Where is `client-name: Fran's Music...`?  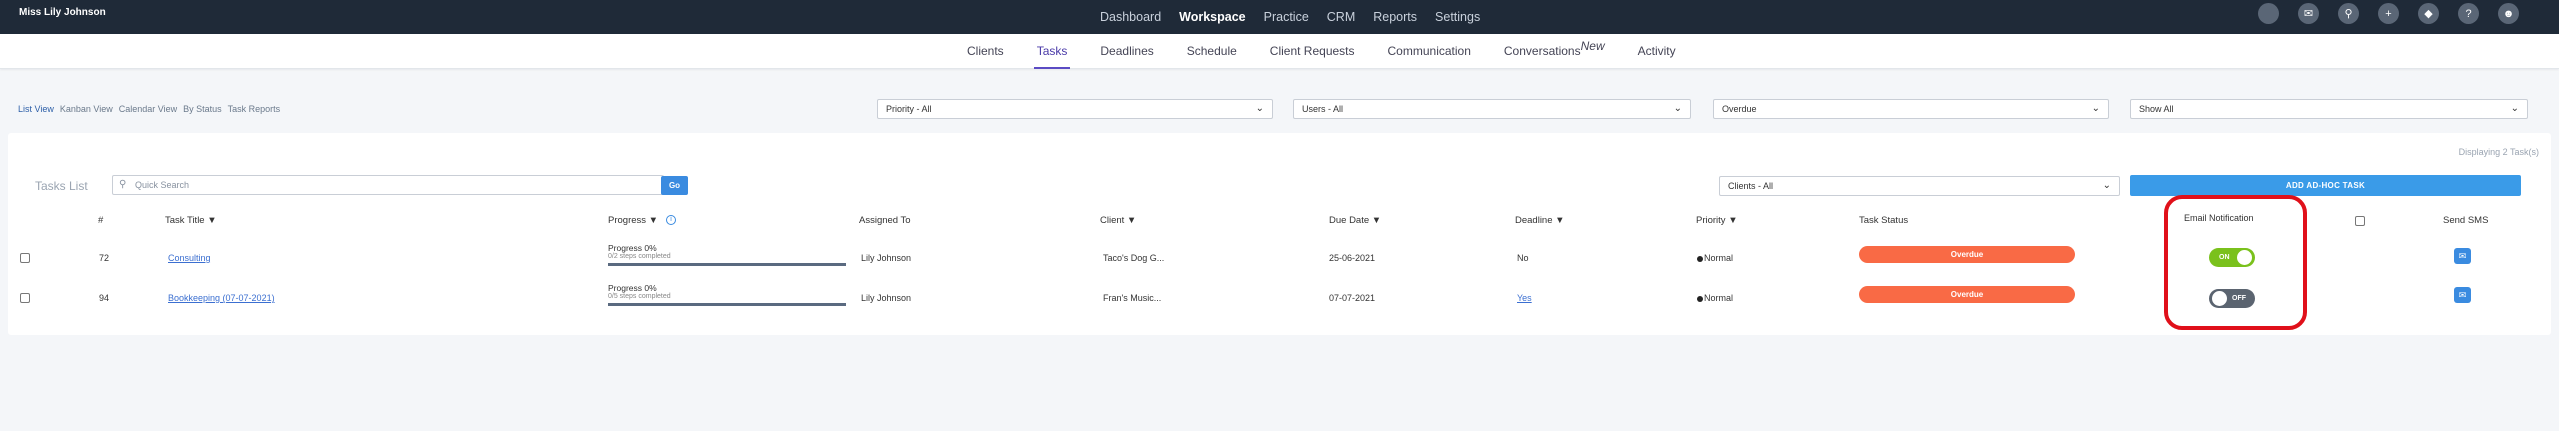
client-name: Fran's Music... is located at coordinates (1132, 298).